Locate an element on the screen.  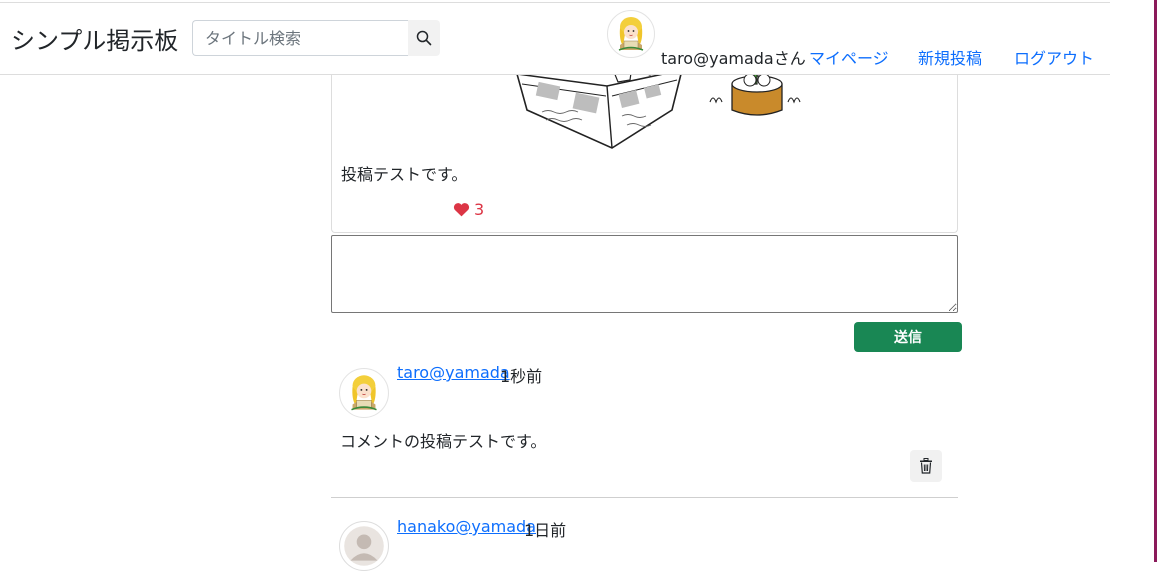
delete-comment-button is located at coordinates (926, 466).